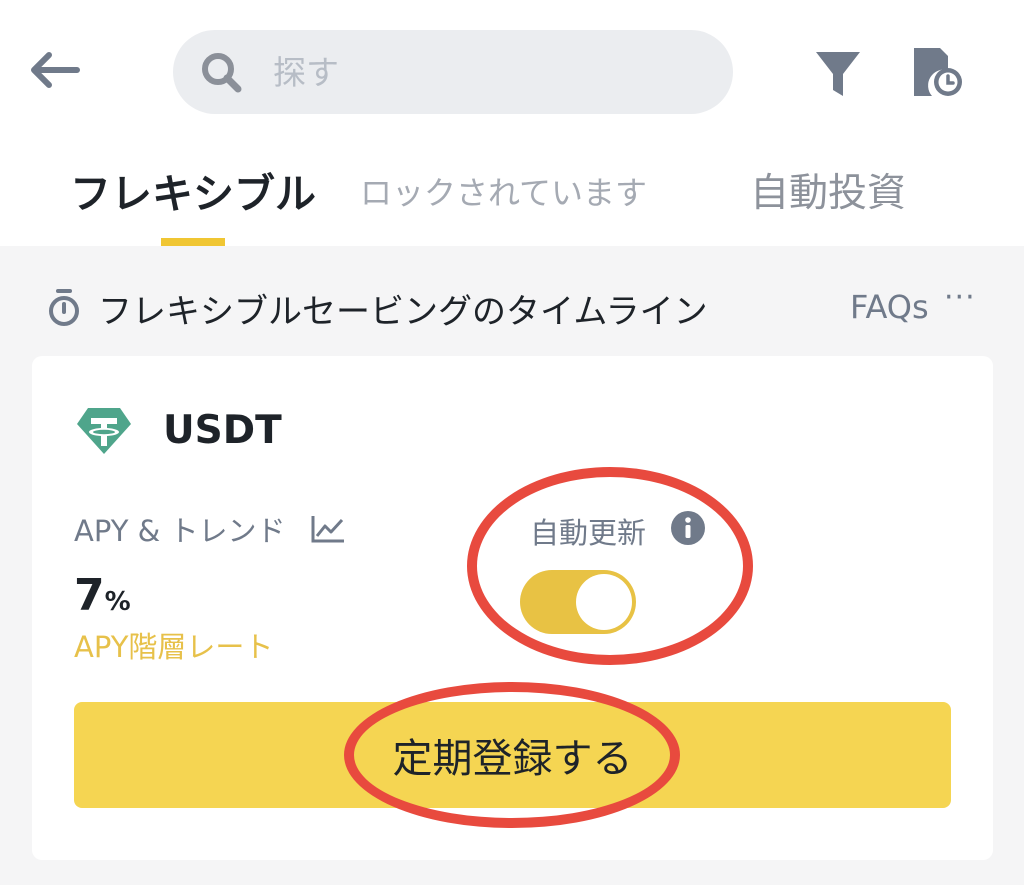  I want to click on apy-number: 7, so click(89, 595).